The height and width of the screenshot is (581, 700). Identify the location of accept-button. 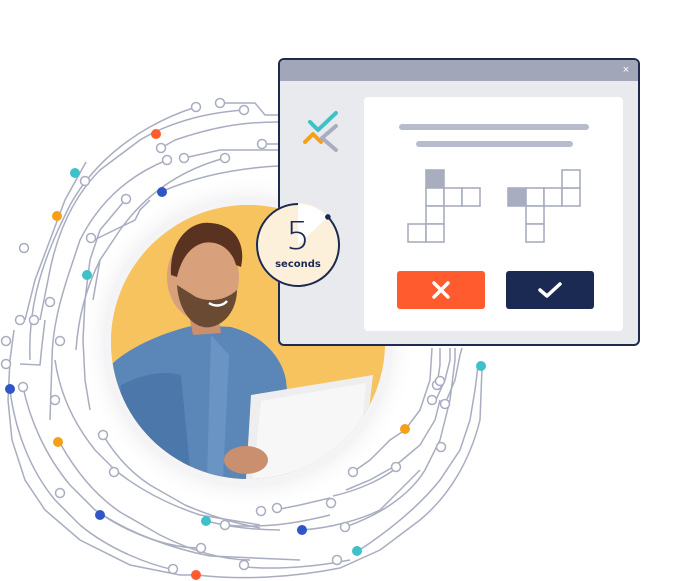
(550, 290).